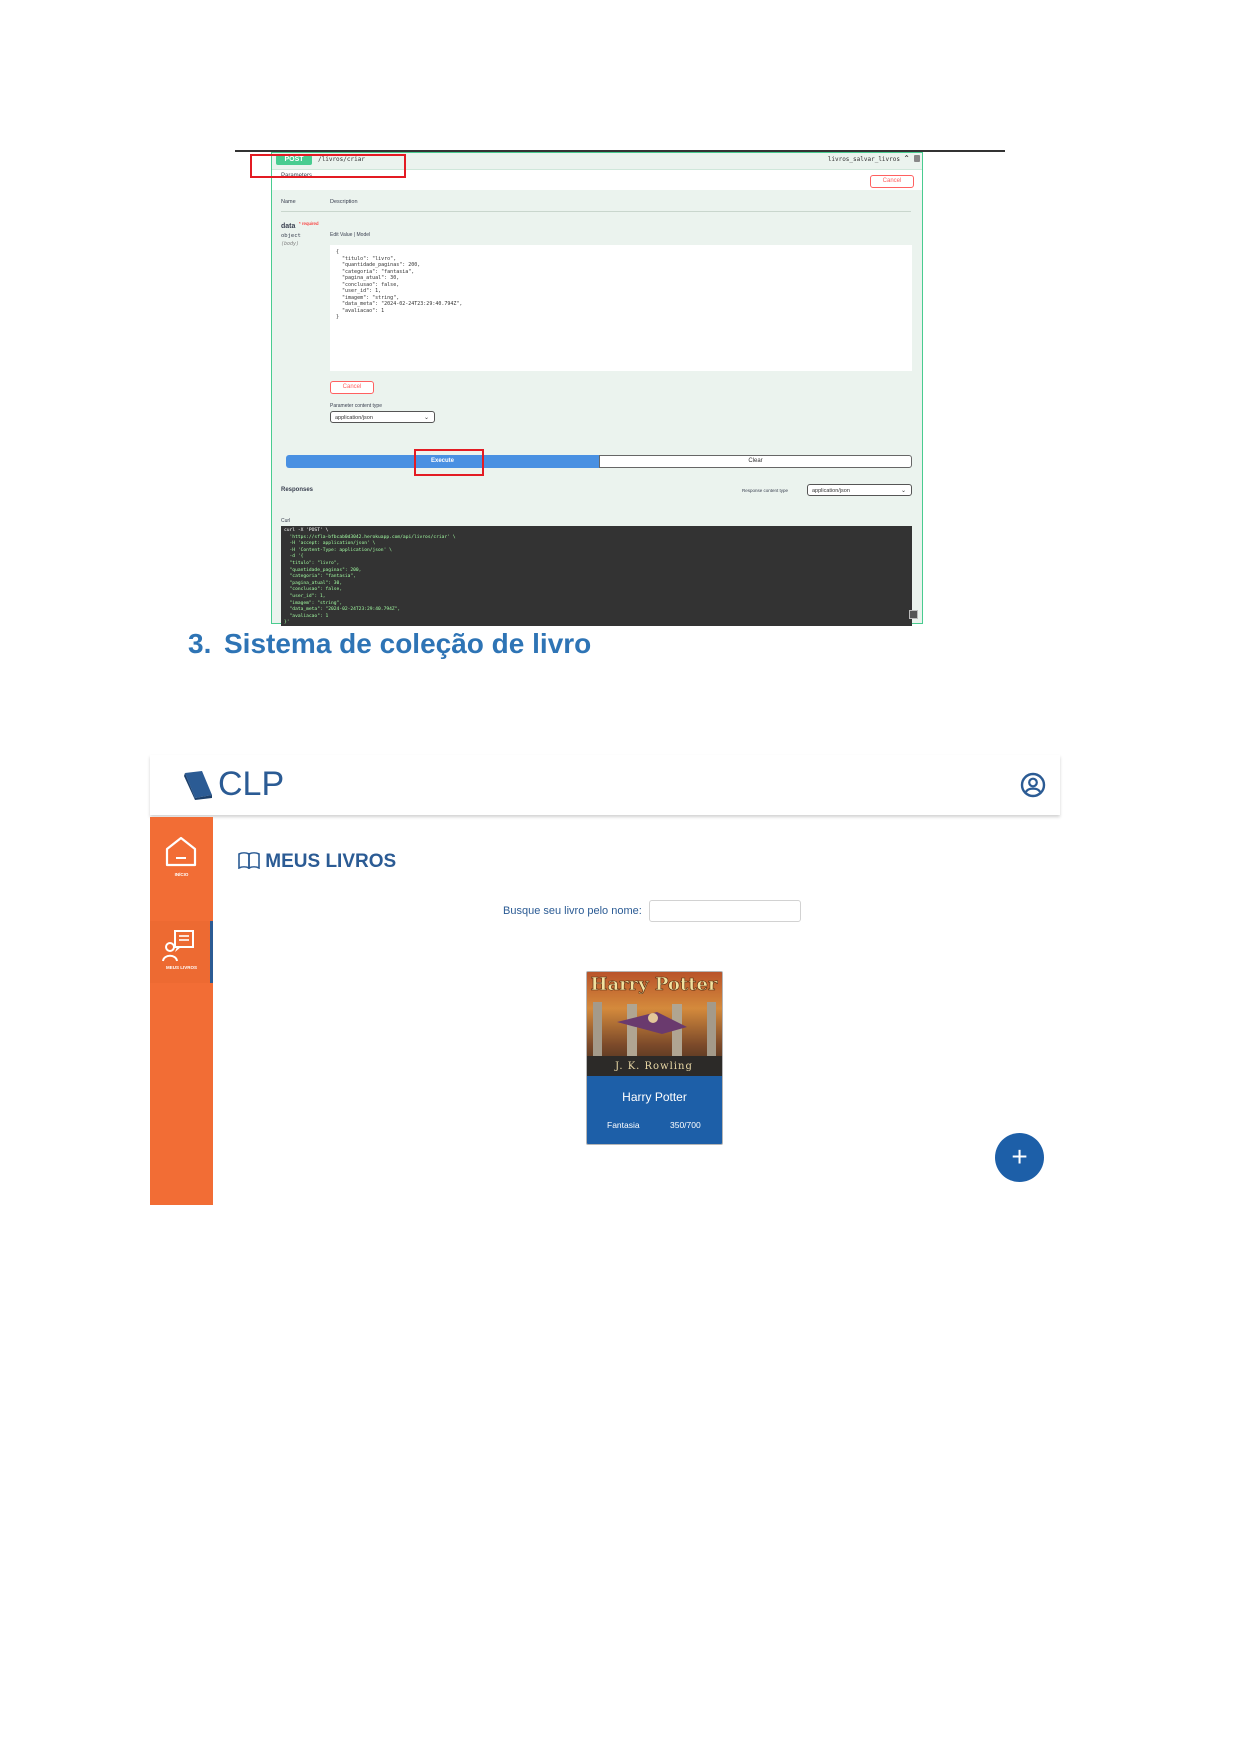  What do you see at coordinates (596, 211) in the screenshot?
I see `divider` at bounding box center [596, 211].